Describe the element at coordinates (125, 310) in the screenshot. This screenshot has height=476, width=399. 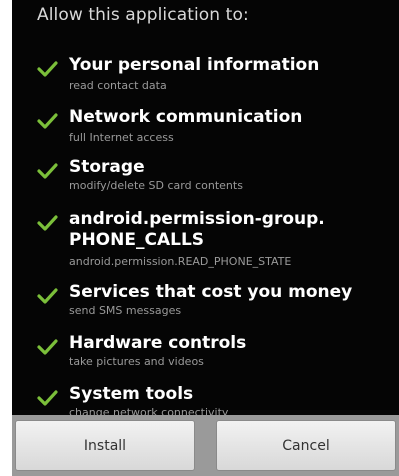
I see `permission-description: send SMS messages` at that location.